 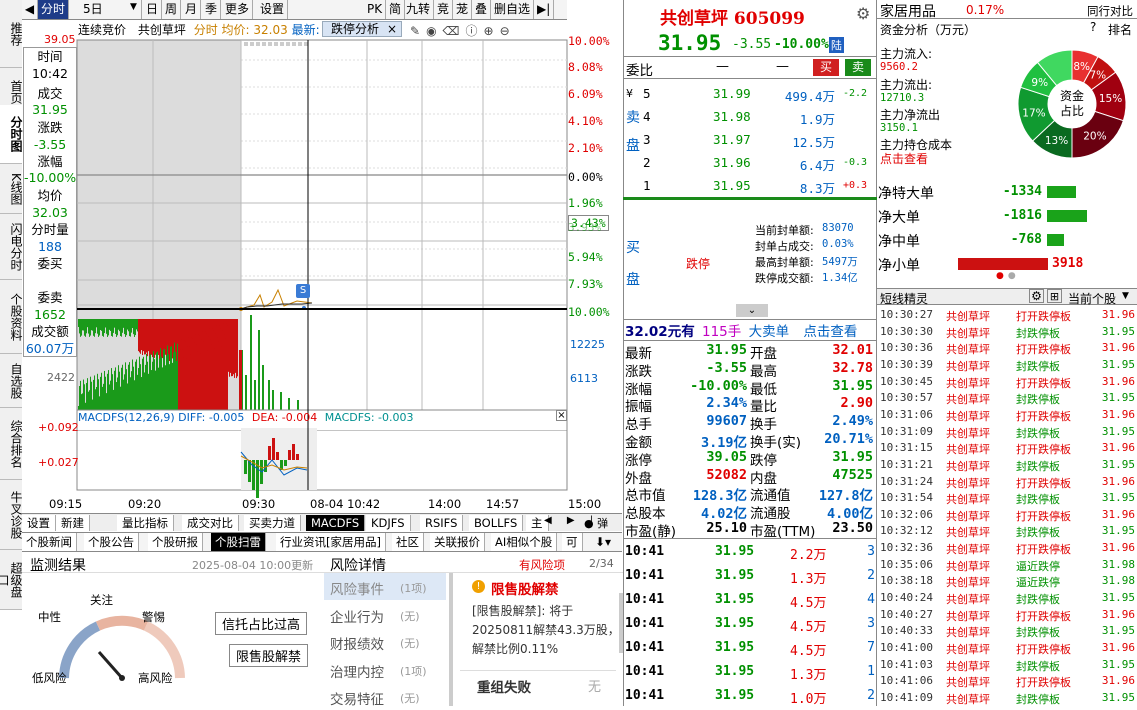 I want to click on short-row: 10:32:36 共创草坪 打开跌停板 31.96, so click(x=1007, y=547).